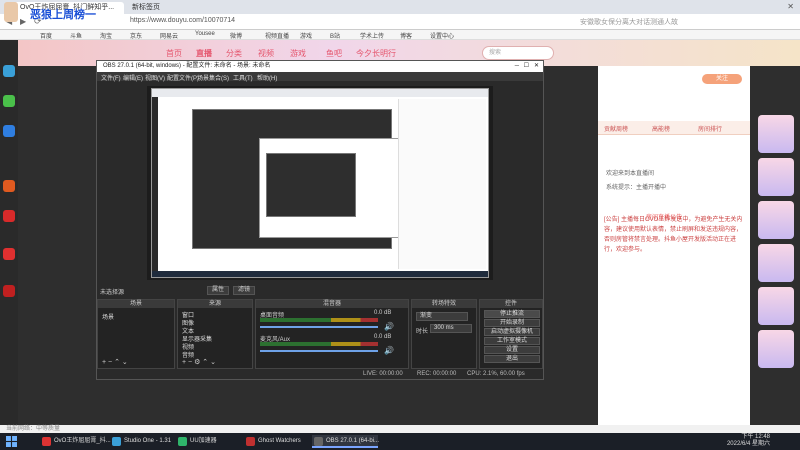 Image resolution: width=800 pixels, height=450 pixels. Describe the element at coordinates (512, 341) in the screenshot. I see `studio-mode-button: 工作室模式` at that location.